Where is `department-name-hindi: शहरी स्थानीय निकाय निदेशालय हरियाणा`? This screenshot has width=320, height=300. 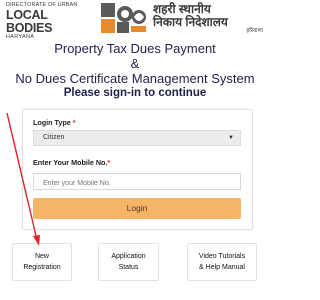 department-name-hindi: शहरी स्थानीय निकाय निदेशालय हरियाणा is located at coordinates (210, 19).